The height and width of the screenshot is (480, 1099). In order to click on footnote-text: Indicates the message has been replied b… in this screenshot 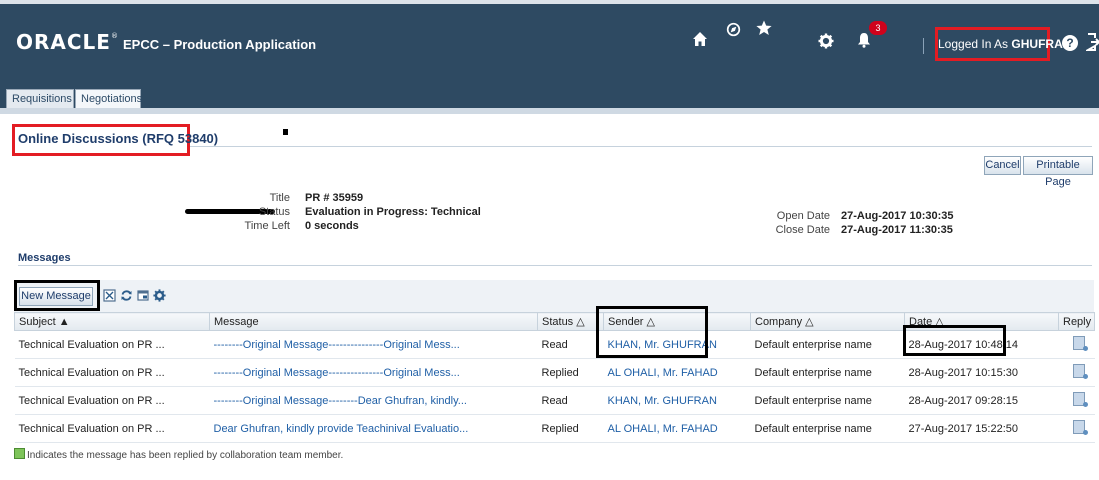, I will do `click(185, 455)`.